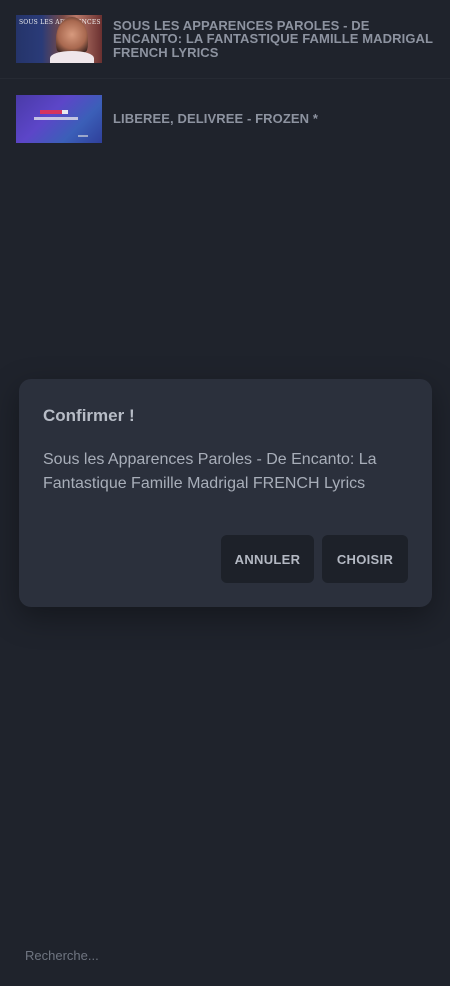 This screenshot has width=450, height=986. I want to click on dialog-actions: ANNULER CHOISIR, so click(314, 559).